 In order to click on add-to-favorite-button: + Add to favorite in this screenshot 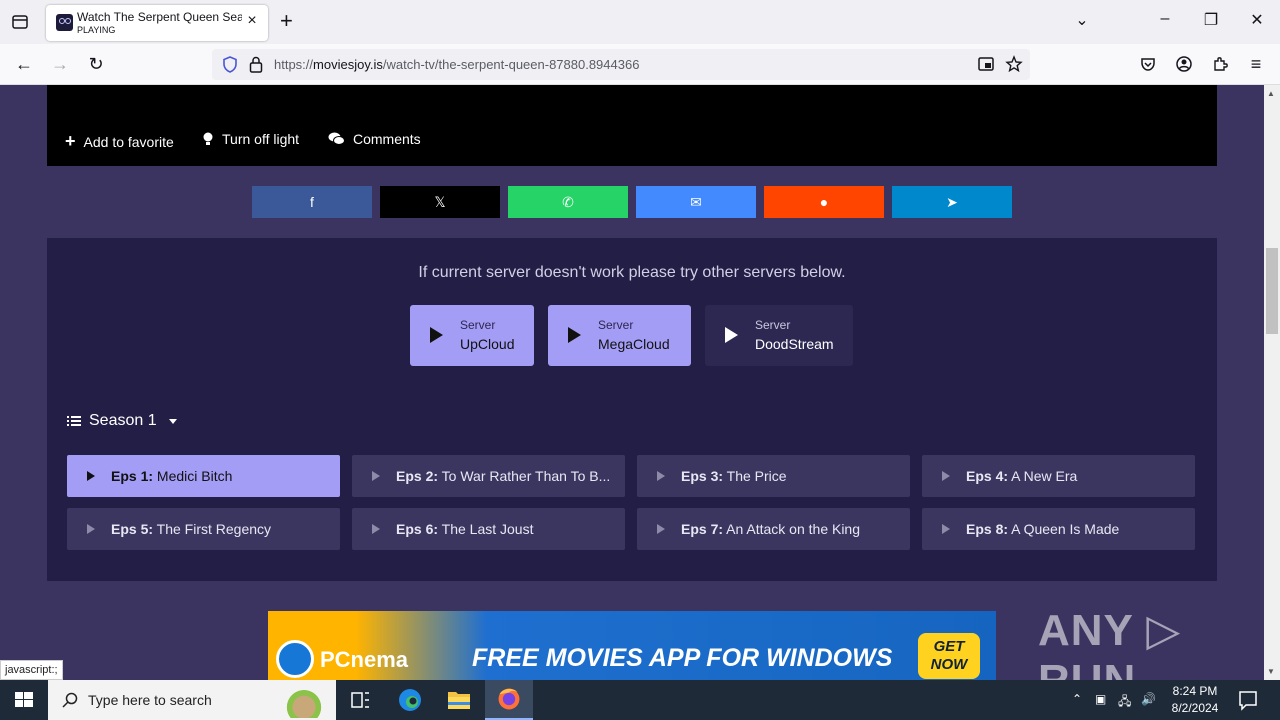, I will do `click(119, 141)`.